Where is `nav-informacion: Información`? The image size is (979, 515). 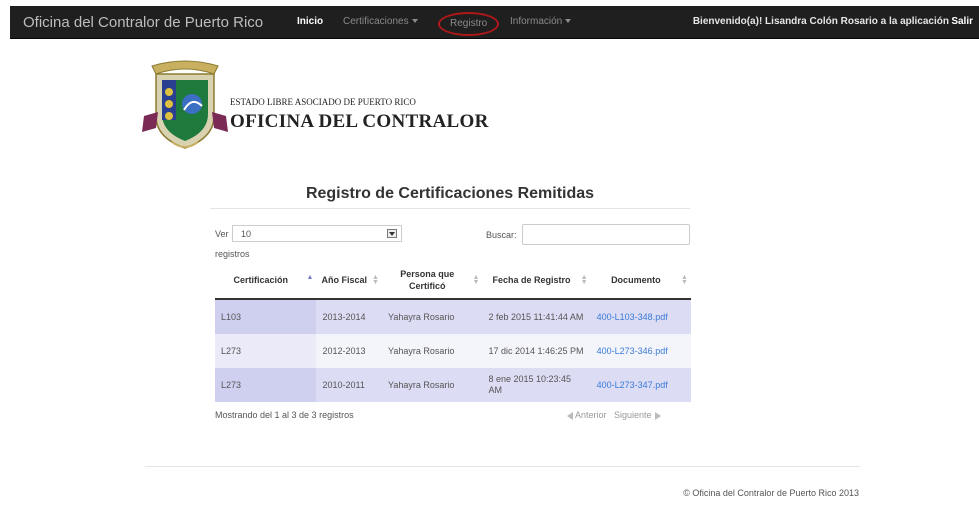 nav-informacion: Información is located at coordinates (541, 22).